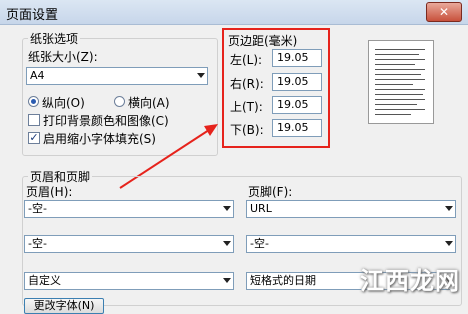 This screenshot has width=468, height=314. I want to click on header-select-3: 自定义, so click(129, 281).